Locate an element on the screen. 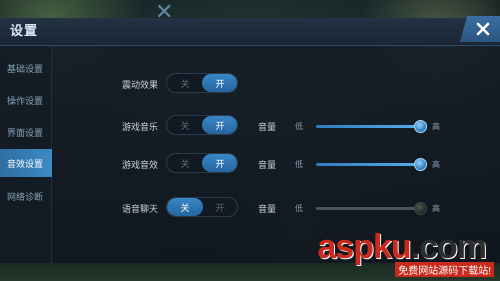 This screenshot has height=281, width=500. music-off-option: 关 is located at coordinates (185, 125).